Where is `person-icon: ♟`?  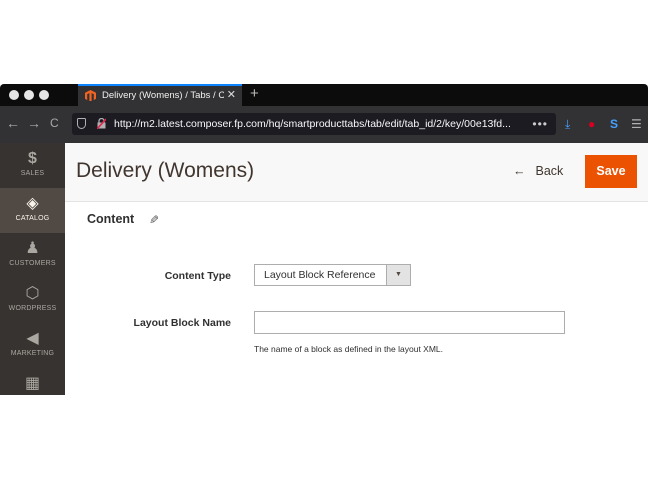
person-icon: ♟ is located at coordinates (32, 248).